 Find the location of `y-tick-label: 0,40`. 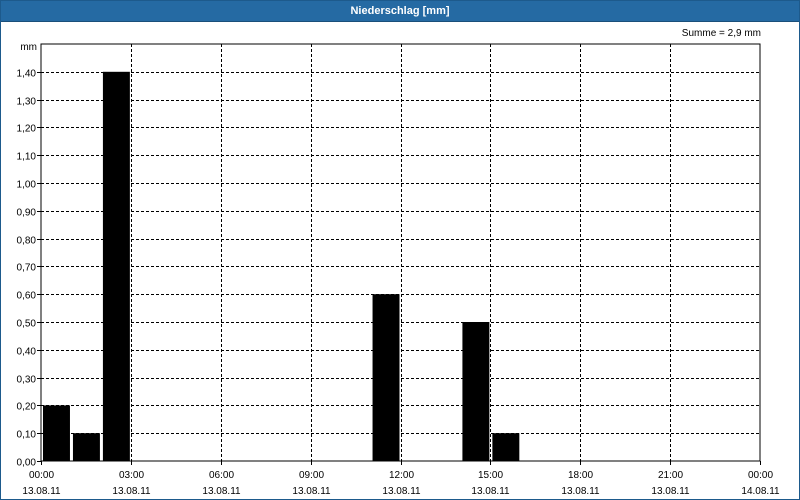

y-tick-label: 0,40 is located at coordinates (27, 352).